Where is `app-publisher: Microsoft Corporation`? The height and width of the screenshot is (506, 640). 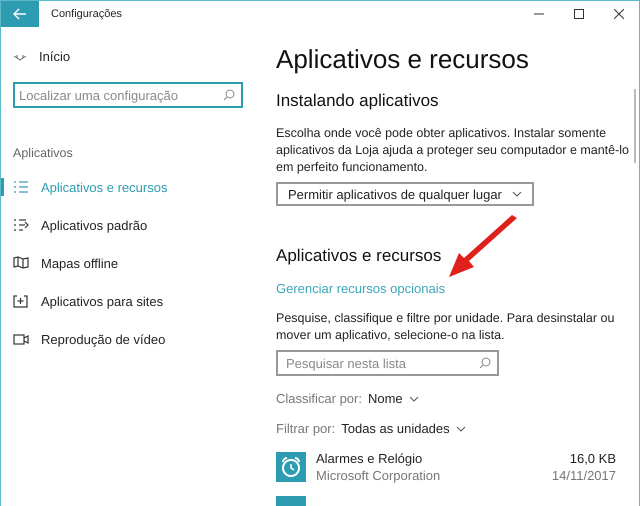
app-publisher: Microsoft Corporation is located at coordinates (379, 475).